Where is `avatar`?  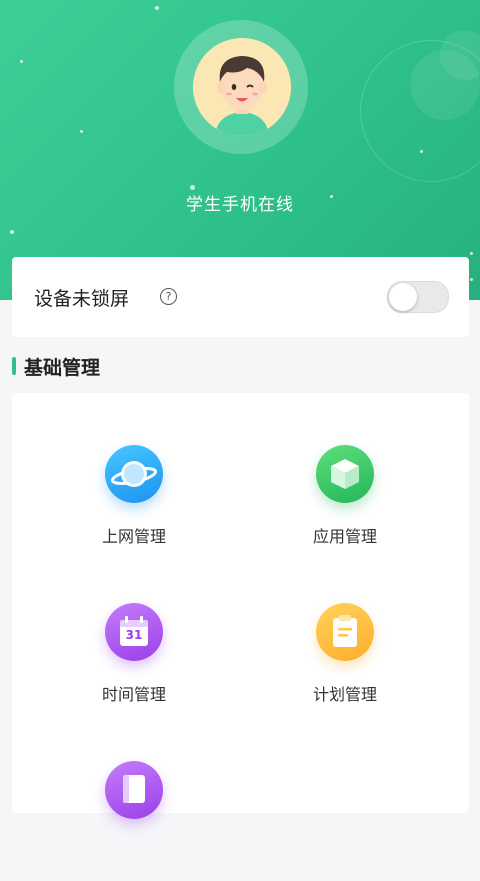
avatar is located at coordinates (242, 87).